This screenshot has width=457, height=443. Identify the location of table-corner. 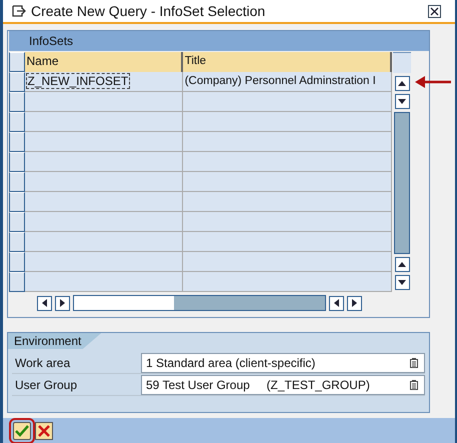
(402, 62).